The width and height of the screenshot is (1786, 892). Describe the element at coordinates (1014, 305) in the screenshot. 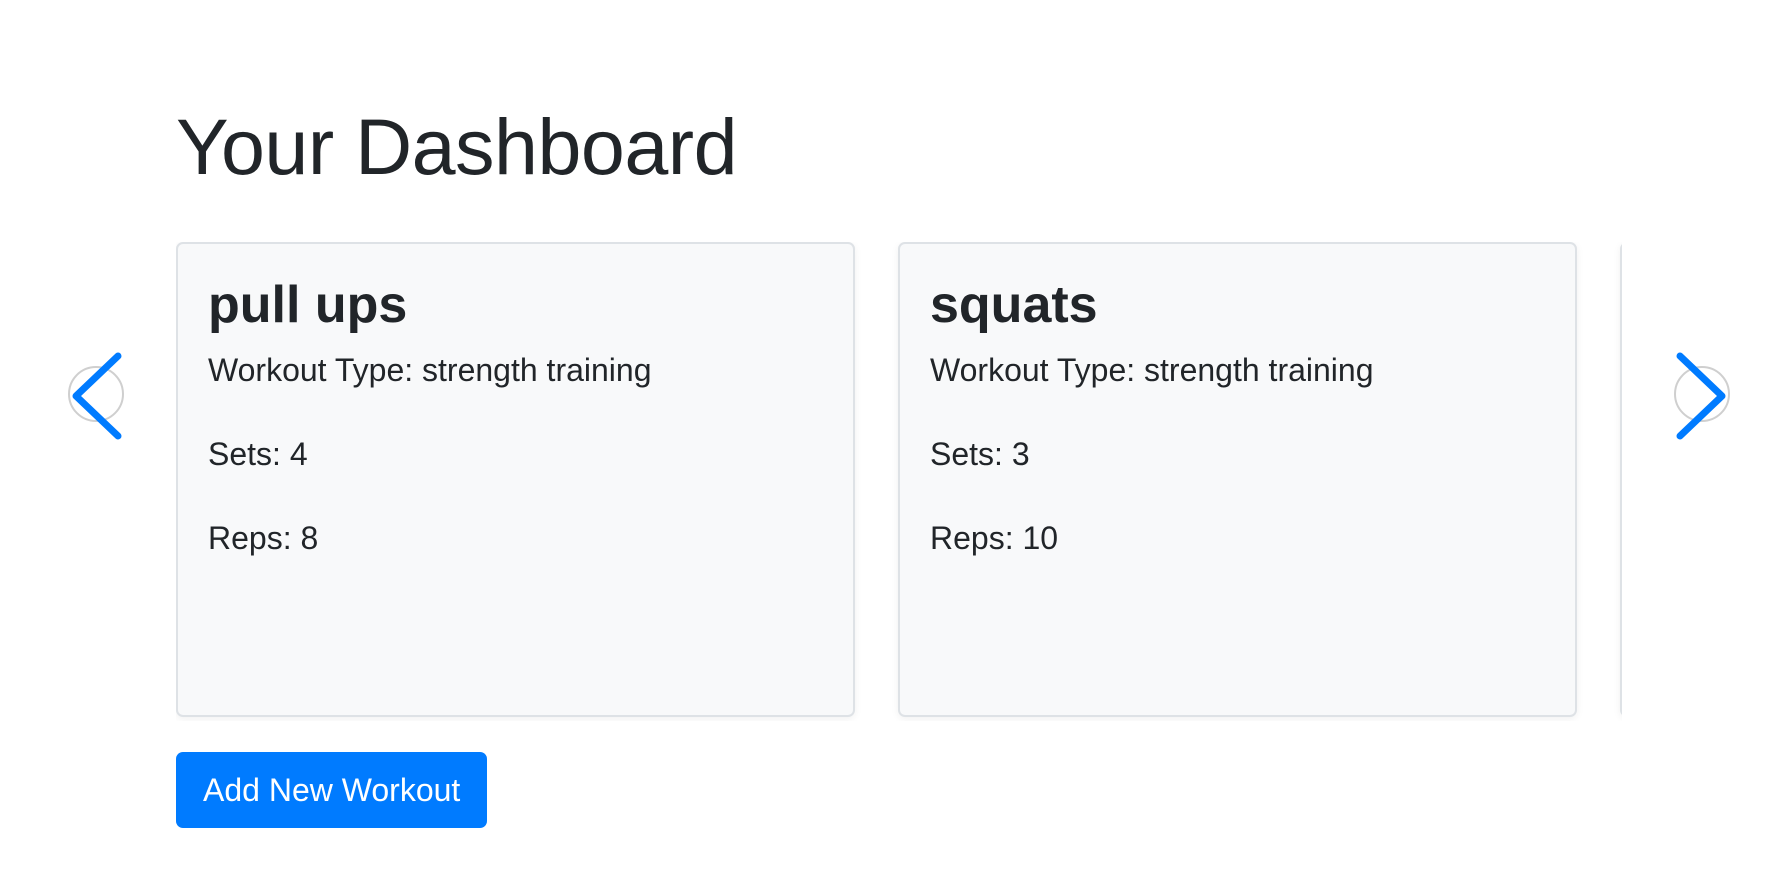

I see `workout-name: squats` at that location.